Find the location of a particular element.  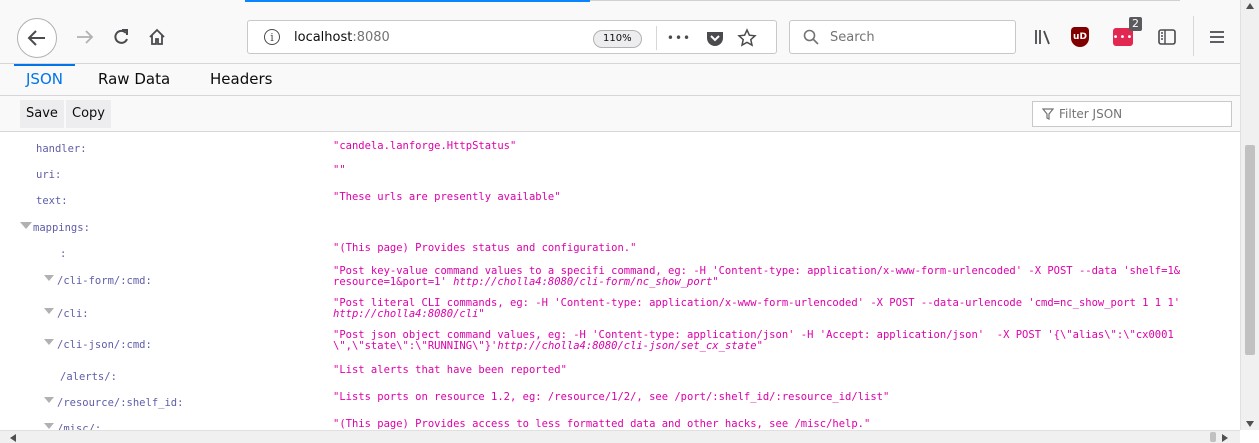

tab-json: JSON is located at coordinates (44, 79).